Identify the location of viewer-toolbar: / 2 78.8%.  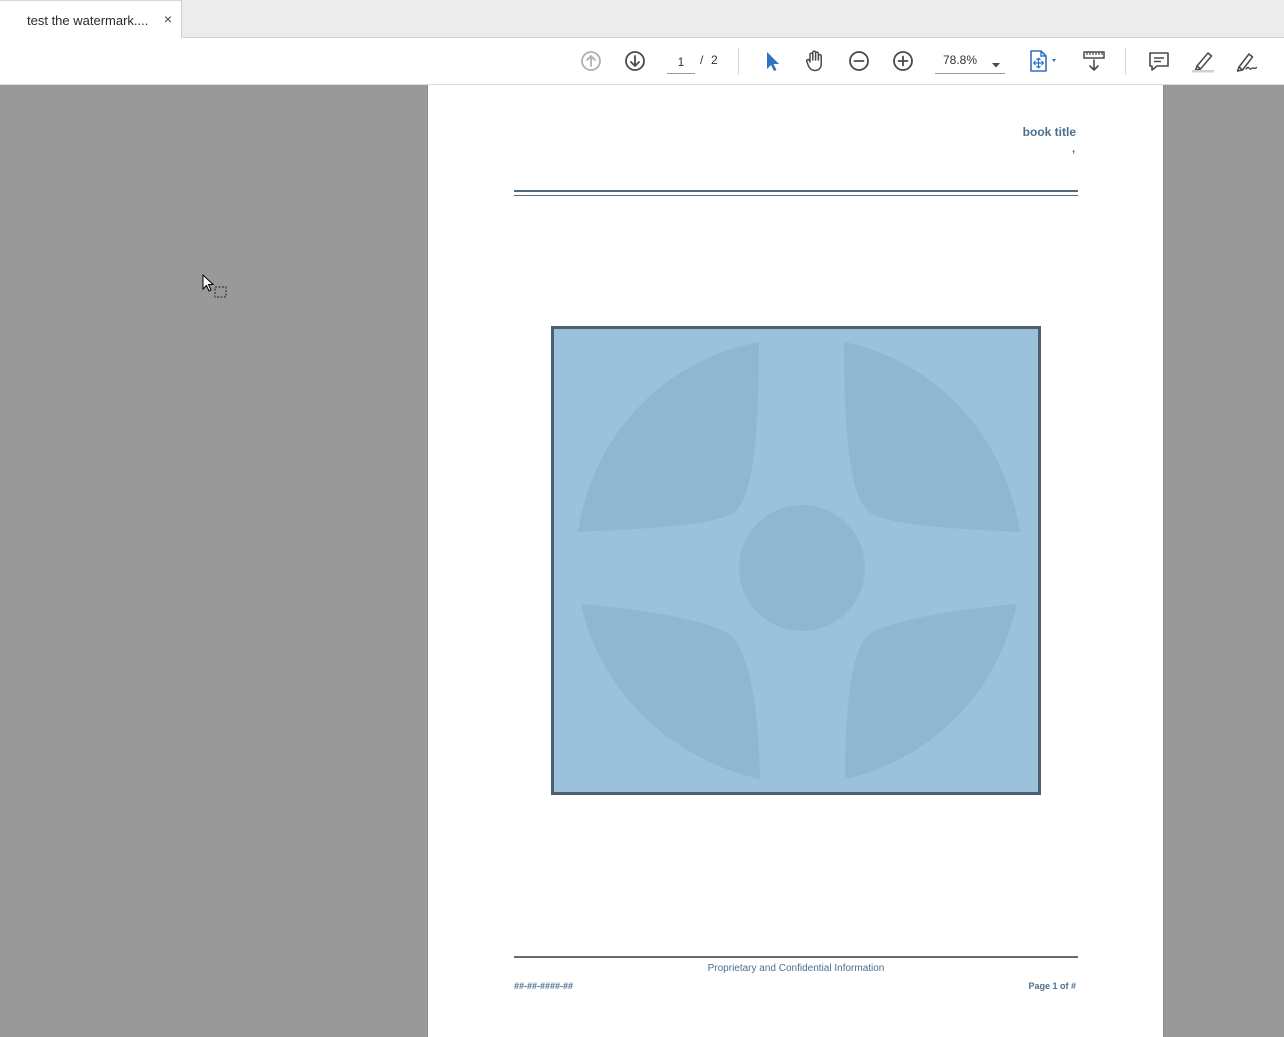
(642, 61).